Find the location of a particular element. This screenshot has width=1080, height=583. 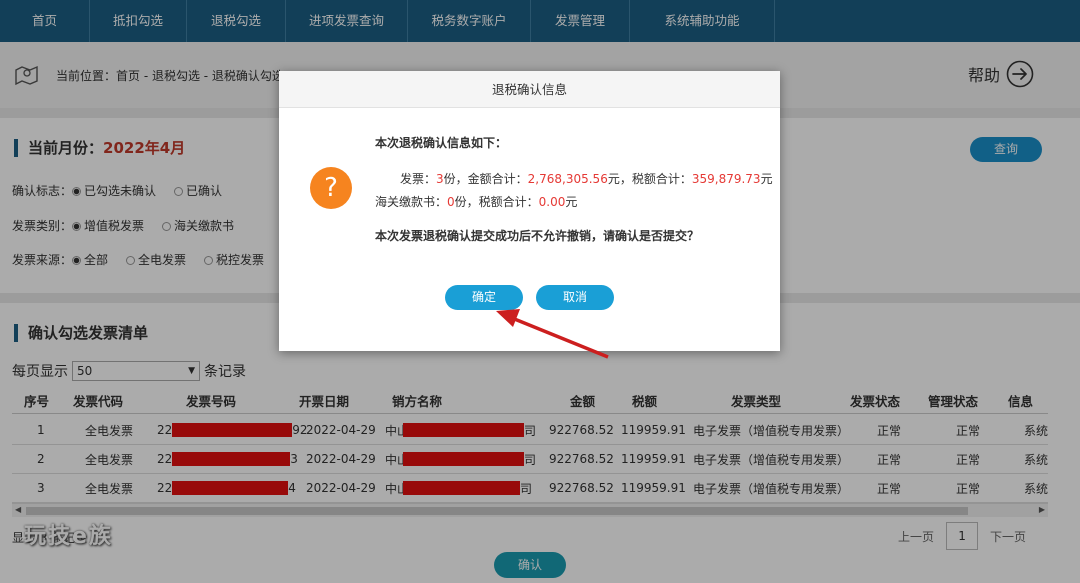

ok-button: 确定 is located at coordinates (484, 297).